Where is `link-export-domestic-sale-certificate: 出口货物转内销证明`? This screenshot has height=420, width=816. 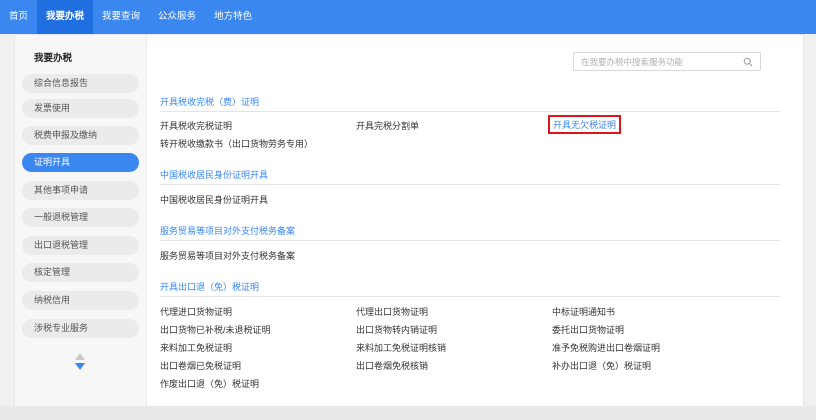 link-export-domestic-sale-certificate: 出口货物转内销证明 is located at coordinates (396, 329).